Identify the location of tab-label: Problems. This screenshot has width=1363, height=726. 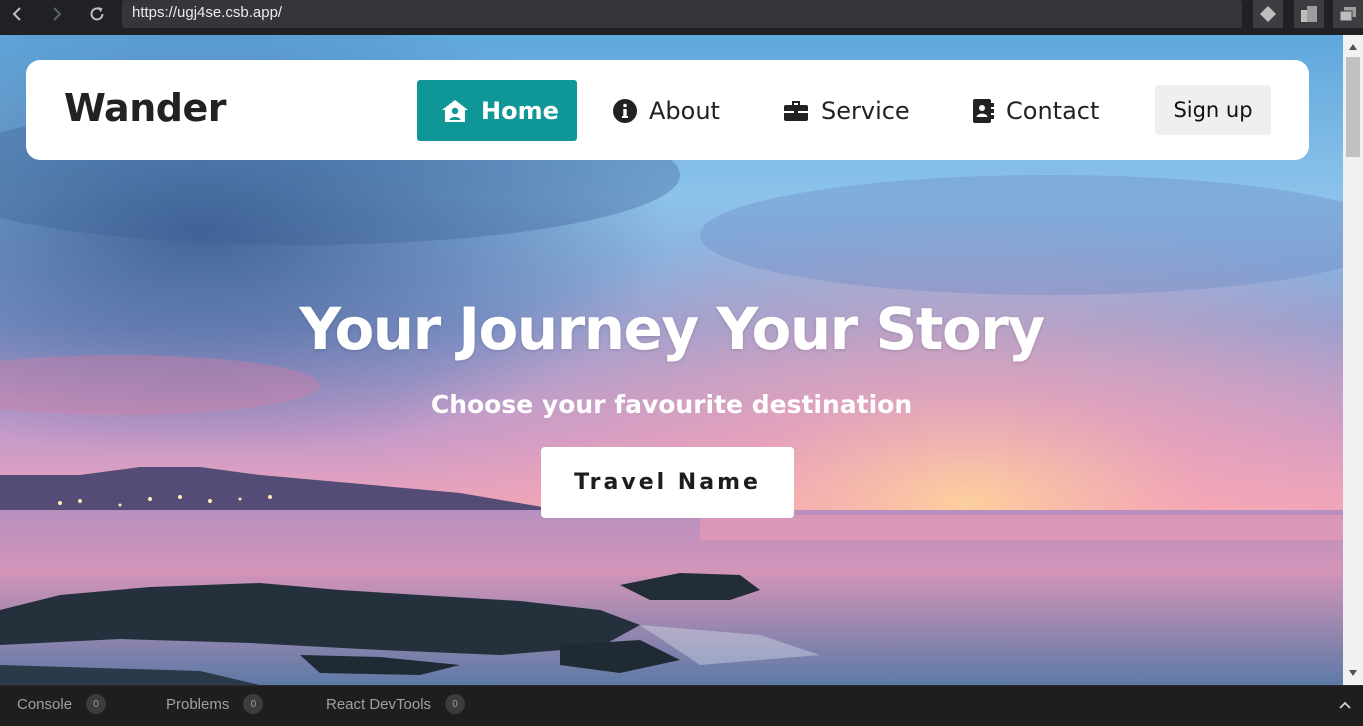
(198, 704).